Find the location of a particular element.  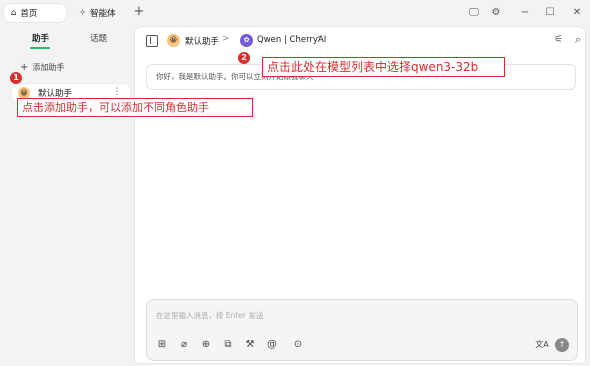

tab-home-label: 首页 is located at coordinates (29, 14).